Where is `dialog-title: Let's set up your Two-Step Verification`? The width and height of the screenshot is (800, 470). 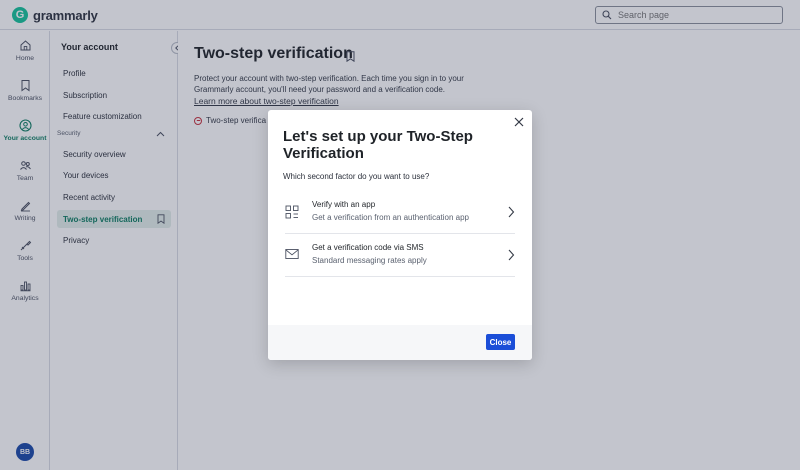
dialog-title: Let's set up your Two-Step Verification is located at coordinates (378, 145).